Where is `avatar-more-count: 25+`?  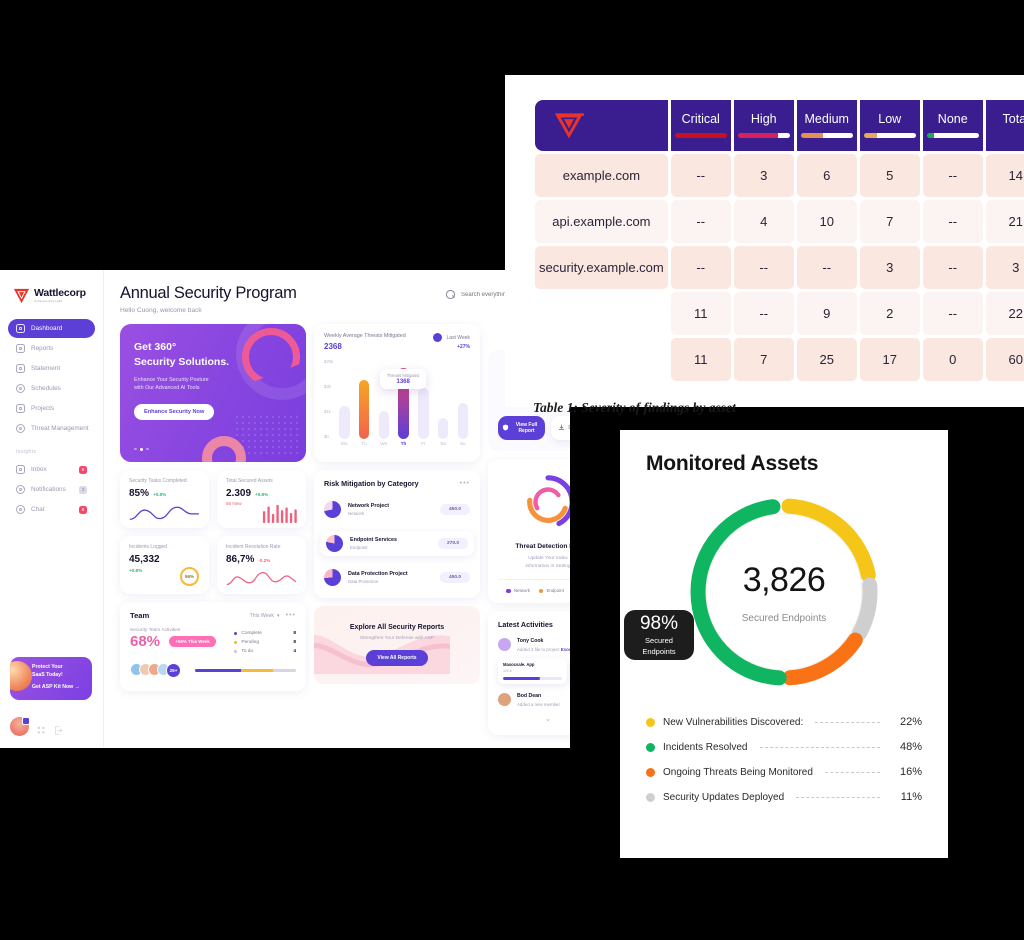 avatar-more-count: 25+ is located at coordinates (173, 670).